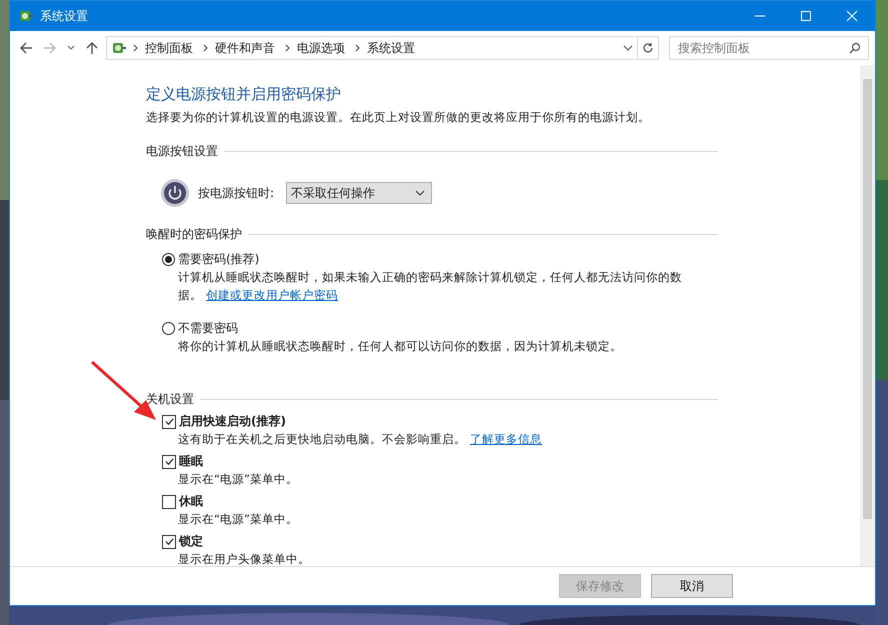 This screenshot has height=625, width=888. What do you see at coordinates (420, 193) in the screenshot?
I see `caret-icon` at bounding box center [420, 193].